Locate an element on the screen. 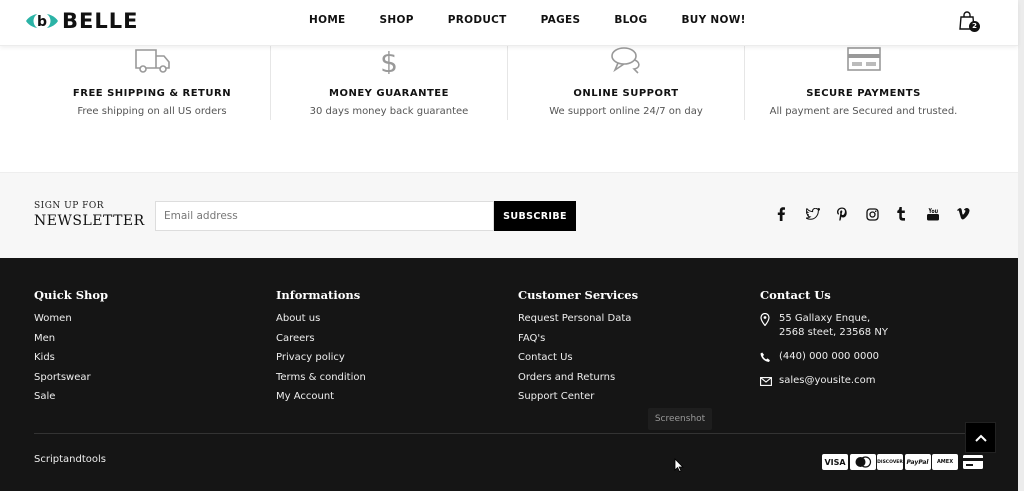 This screenshot has width=1024, height=491. truck-icon is located at coordinates (152, 61).